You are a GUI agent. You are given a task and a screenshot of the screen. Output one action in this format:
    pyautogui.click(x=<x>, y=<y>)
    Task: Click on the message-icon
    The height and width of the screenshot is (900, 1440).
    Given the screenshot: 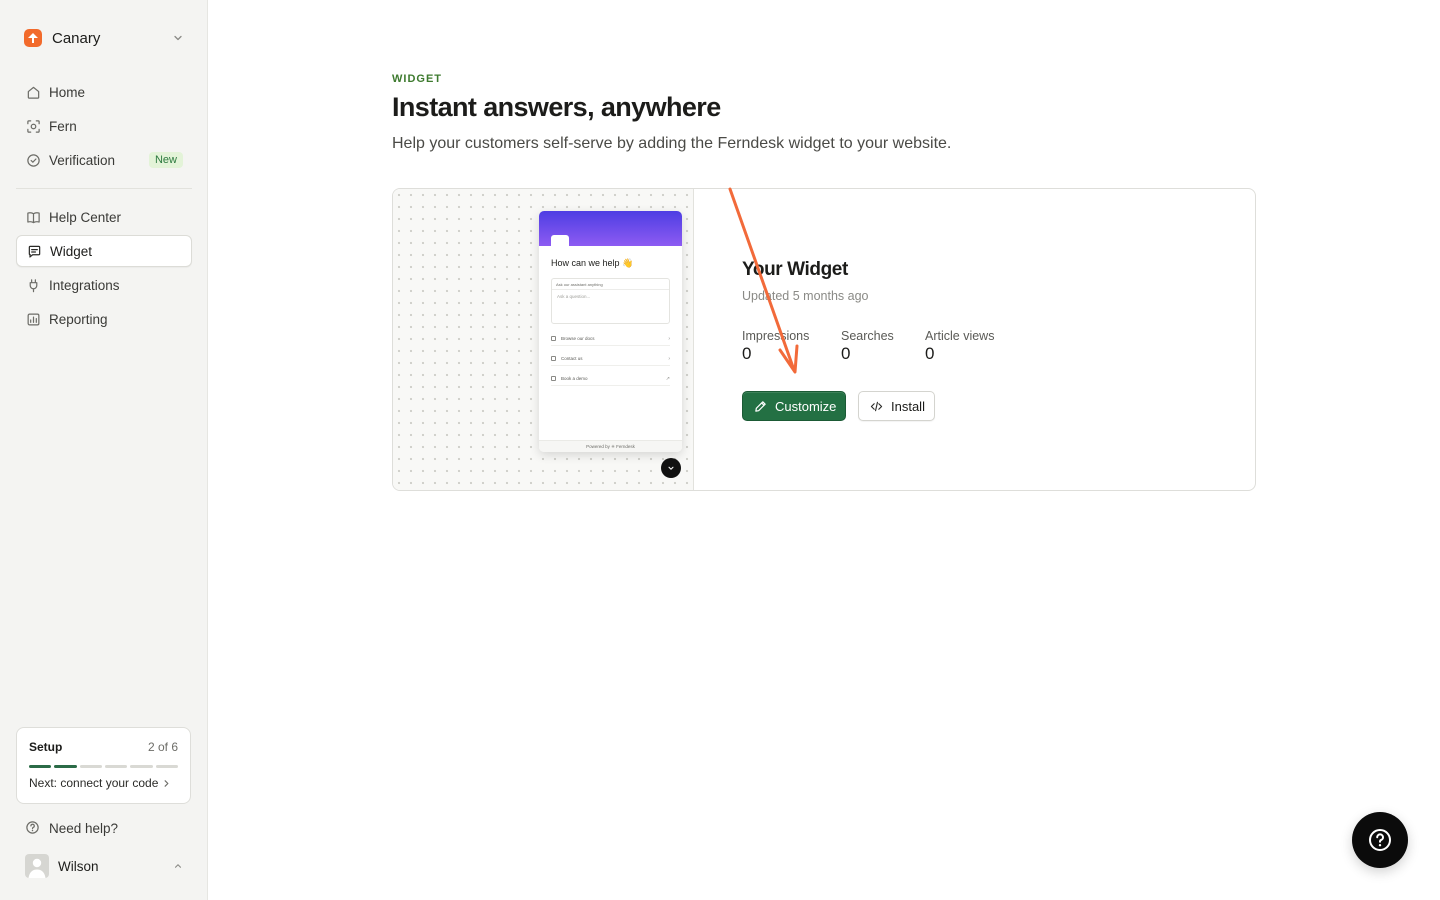 What is the action you would take?
    pyautogui.click(x=34, y=251)
    